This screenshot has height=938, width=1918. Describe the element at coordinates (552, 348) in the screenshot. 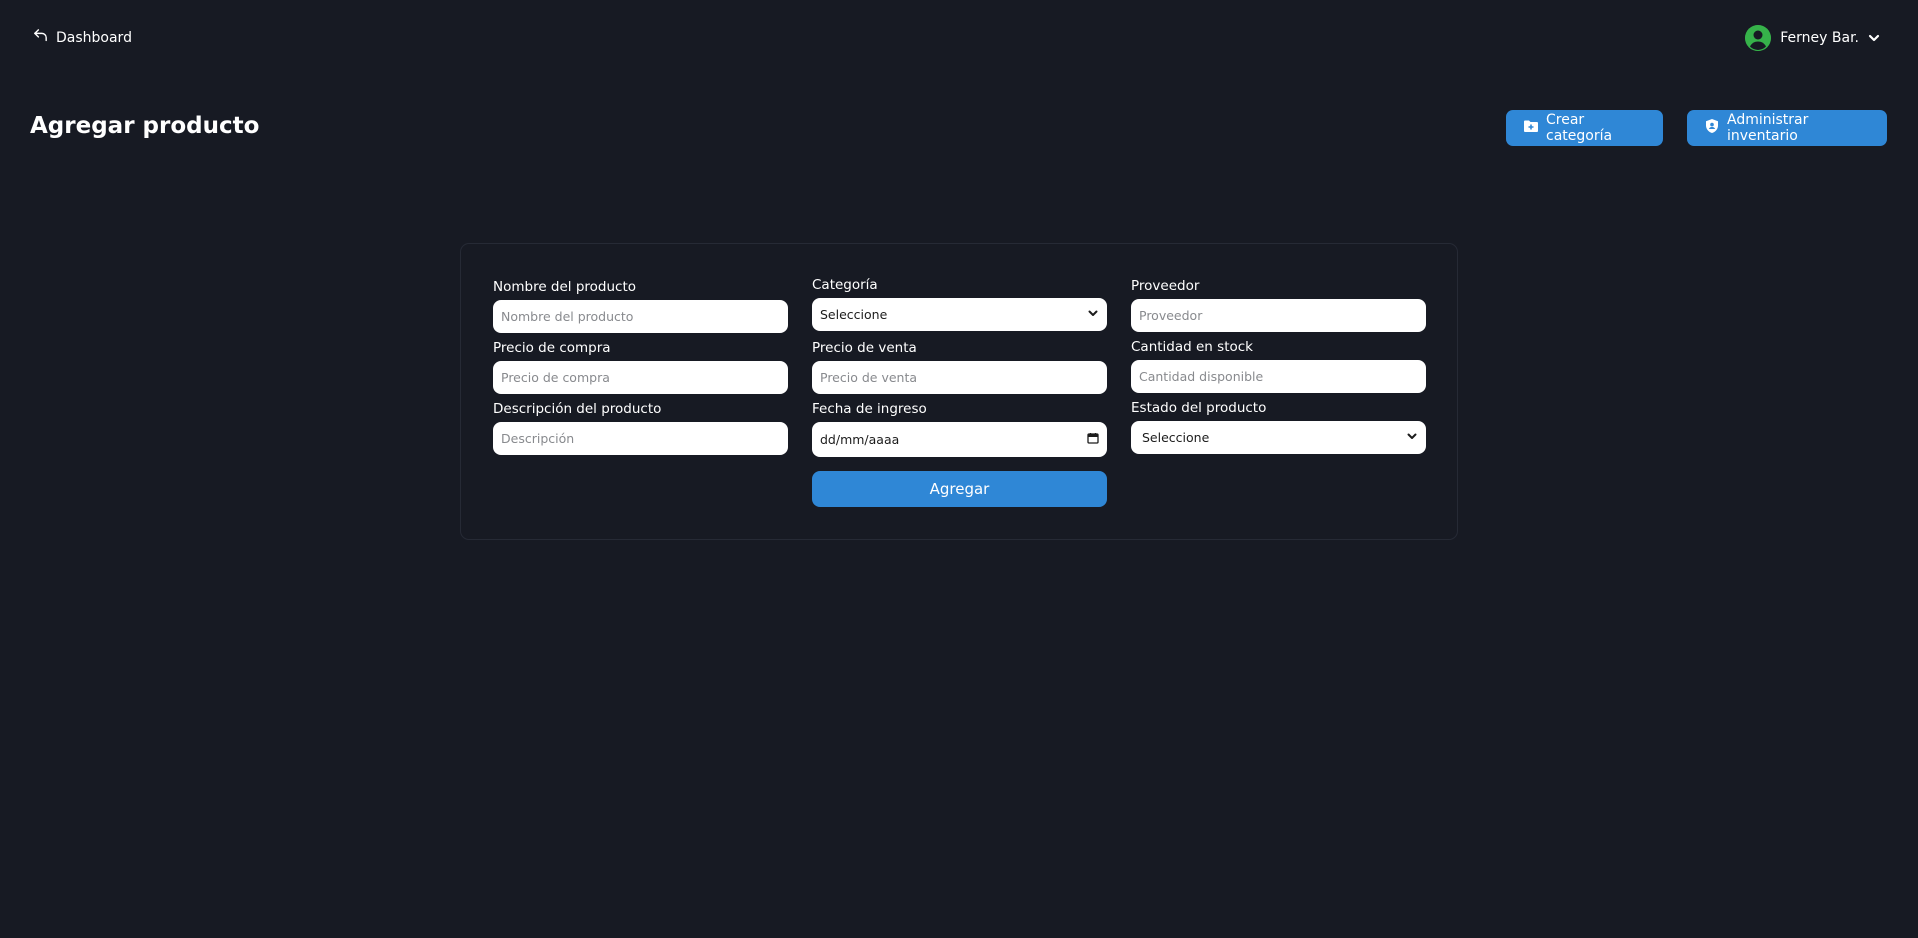

I see `purchase-price-label: Precio de compra` at that location.